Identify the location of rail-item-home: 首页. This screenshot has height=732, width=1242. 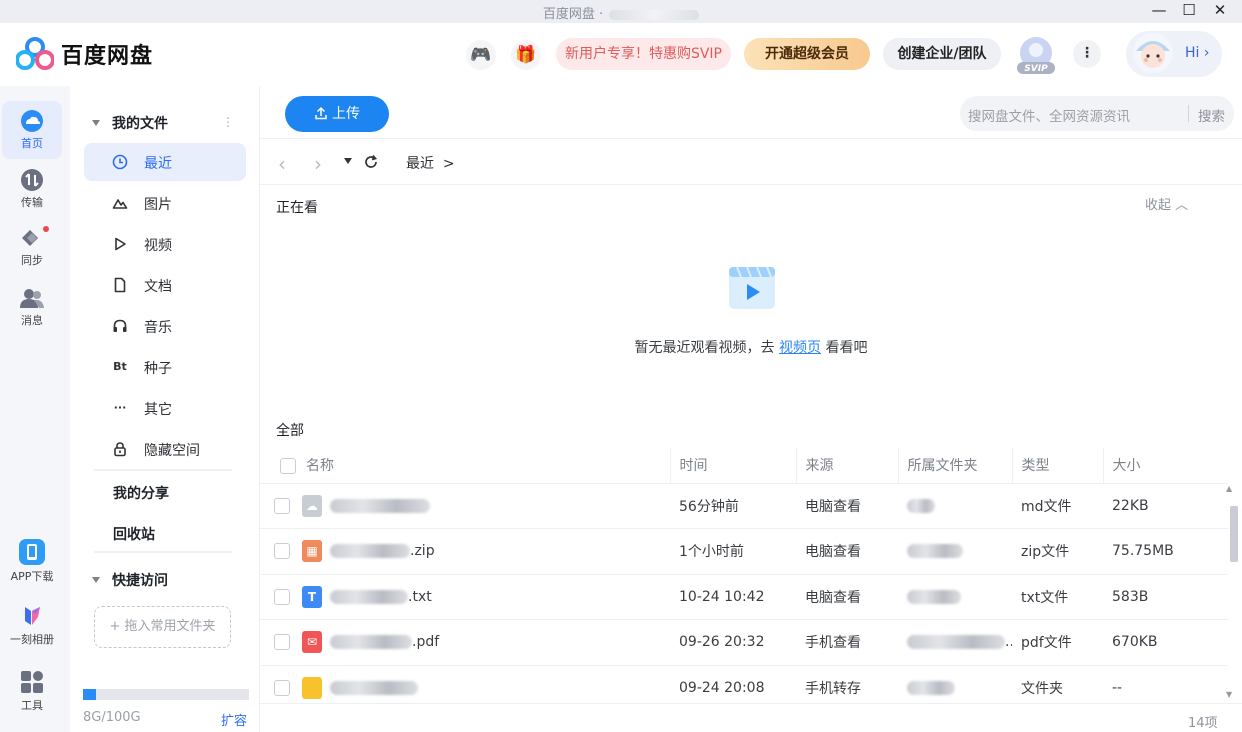
(32, 130).